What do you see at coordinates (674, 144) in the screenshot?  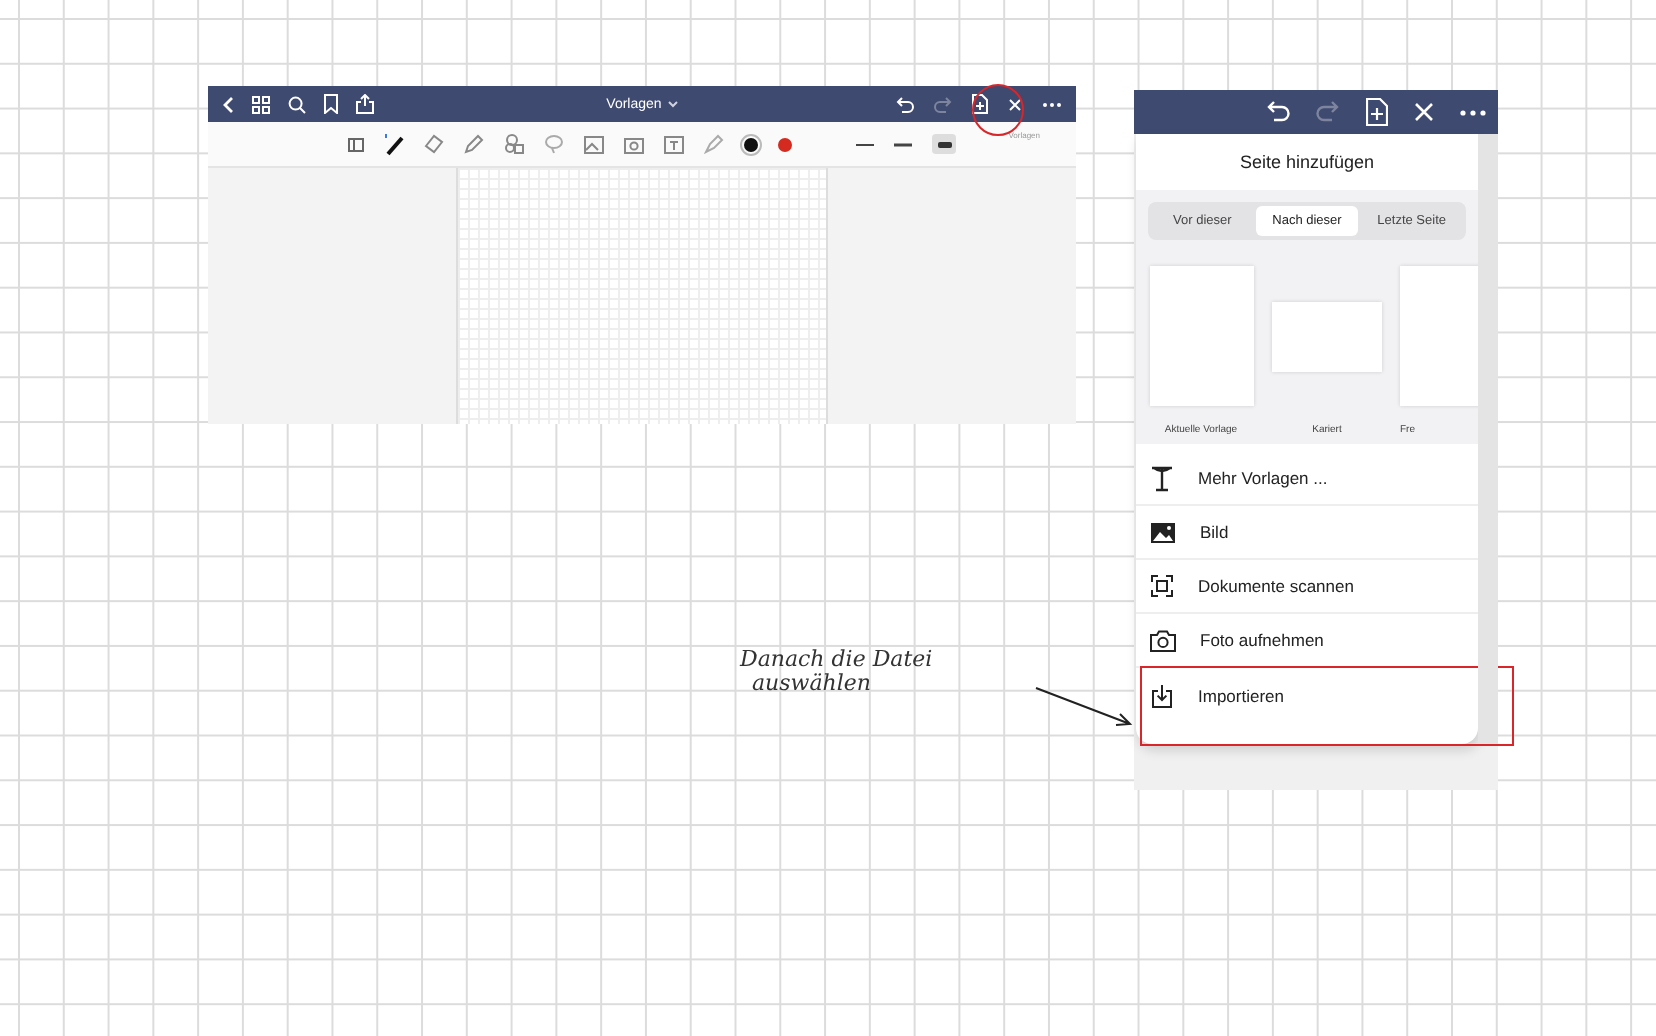 I see `text-box-icon` at bounding box center [674, 144].